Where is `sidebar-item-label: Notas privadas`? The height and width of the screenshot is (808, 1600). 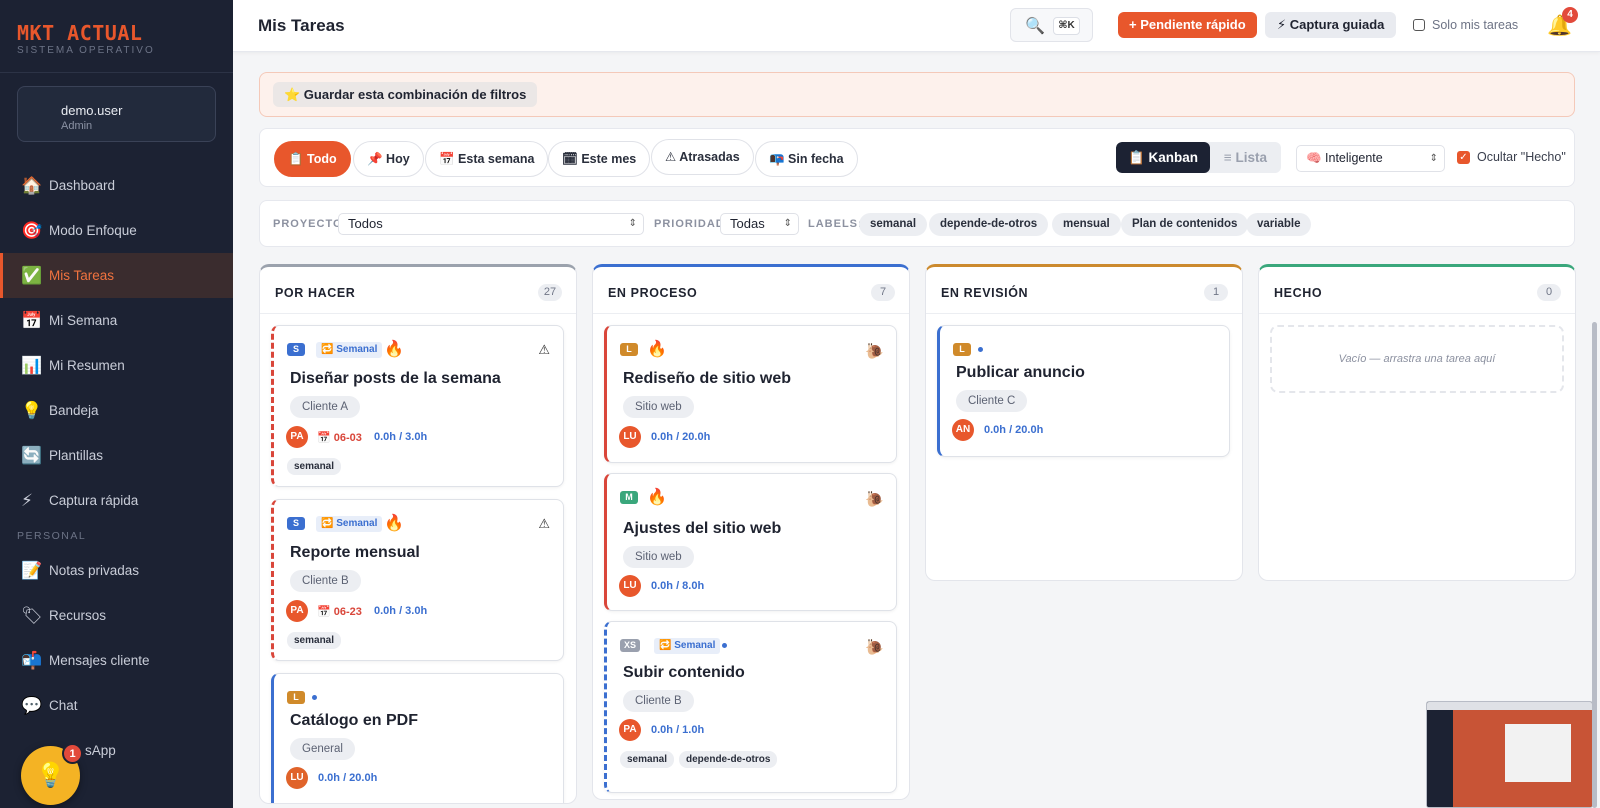 sidebar-item-label: Notas privadas is located at coordinates (94, 570).